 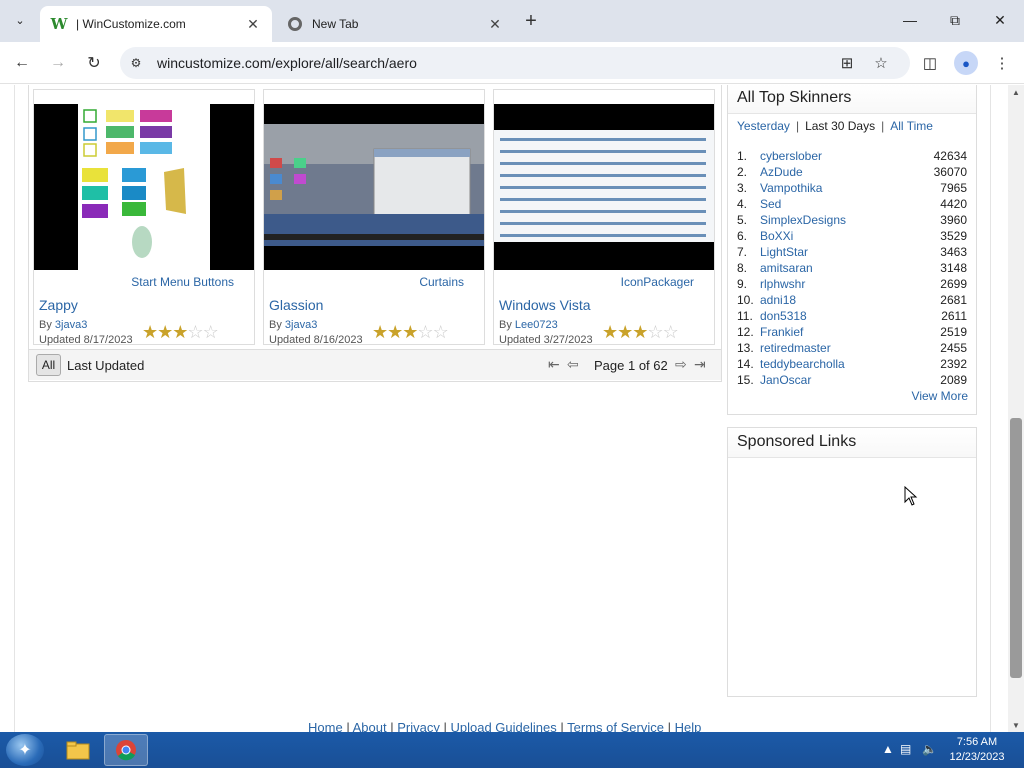 What do you see at coordinates (22, 63) in the screenshot?
I see `back-arrow-icon: ←` at bounding box center [22, 63].